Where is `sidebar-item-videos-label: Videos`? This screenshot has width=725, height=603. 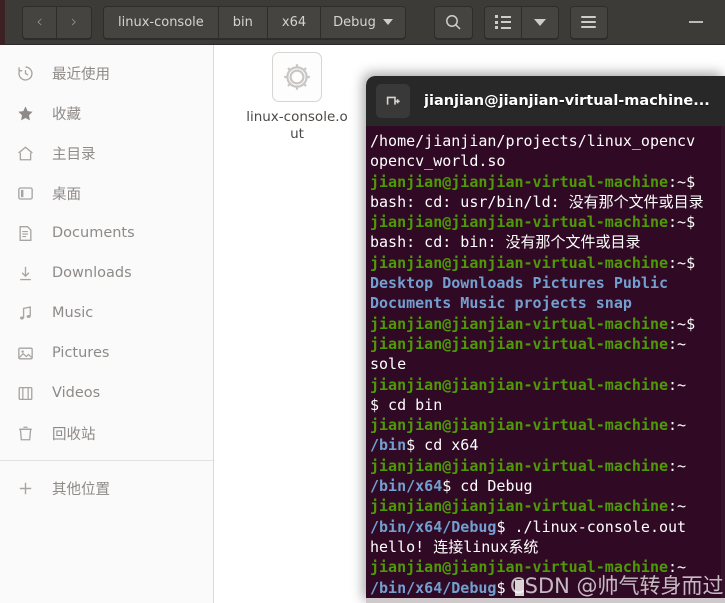
sidebar-item-videos-label: Videos is located at coordinates (76, 393).